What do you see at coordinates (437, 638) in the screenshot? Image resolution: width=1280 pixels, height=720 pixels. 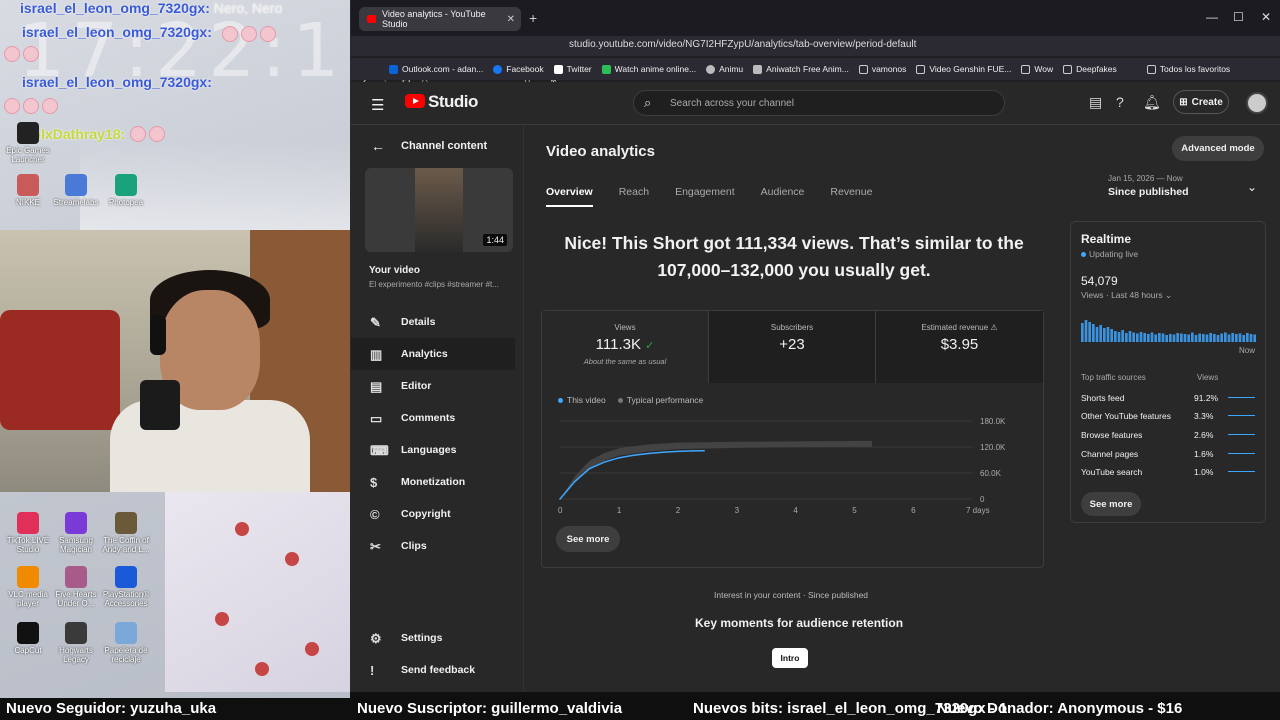 I see `sidebar-item-settings: ⚙ Settings` at bounding box center [437, 638].